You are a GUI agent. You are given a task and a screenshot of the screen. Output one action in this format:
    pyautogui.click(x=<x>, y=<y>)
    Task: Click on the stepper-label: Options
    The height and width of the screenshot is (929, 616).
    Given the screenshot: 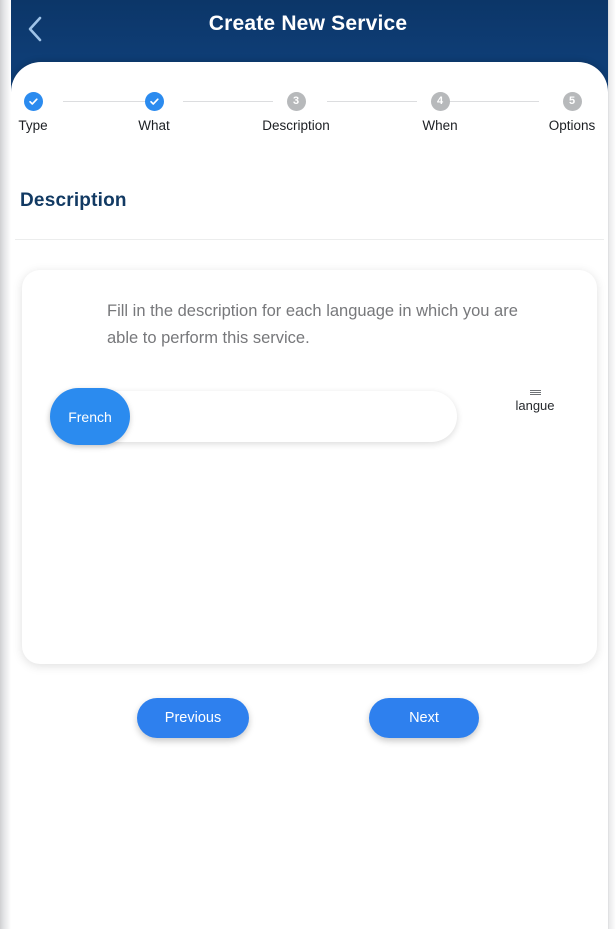 What is the action you would take?
    pyautogui.click(x=572, y=125)
    